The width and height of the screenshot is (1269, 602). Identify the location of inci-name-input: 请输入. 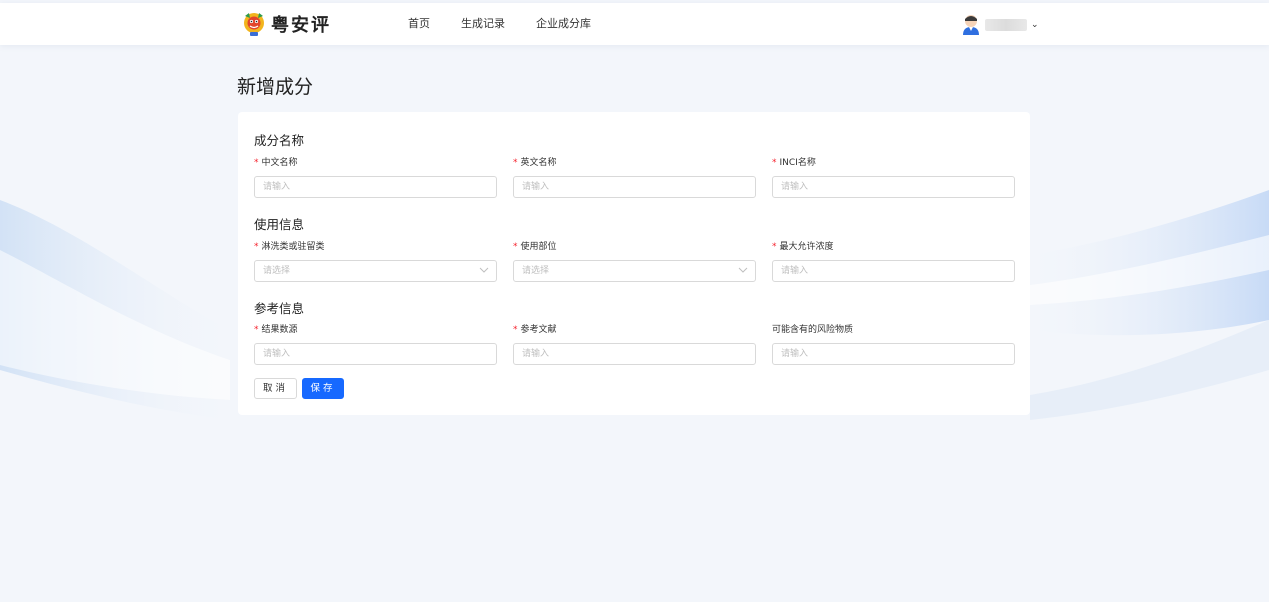
(893, 187).